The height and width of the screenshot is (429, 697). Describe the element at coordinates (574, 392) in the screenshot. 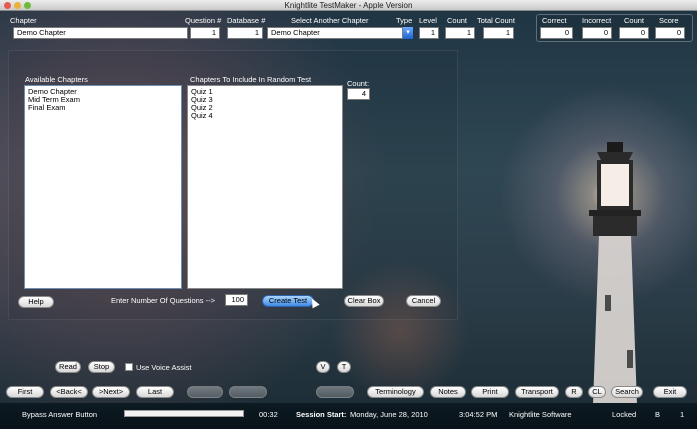

I see `r-button: R` at that location.